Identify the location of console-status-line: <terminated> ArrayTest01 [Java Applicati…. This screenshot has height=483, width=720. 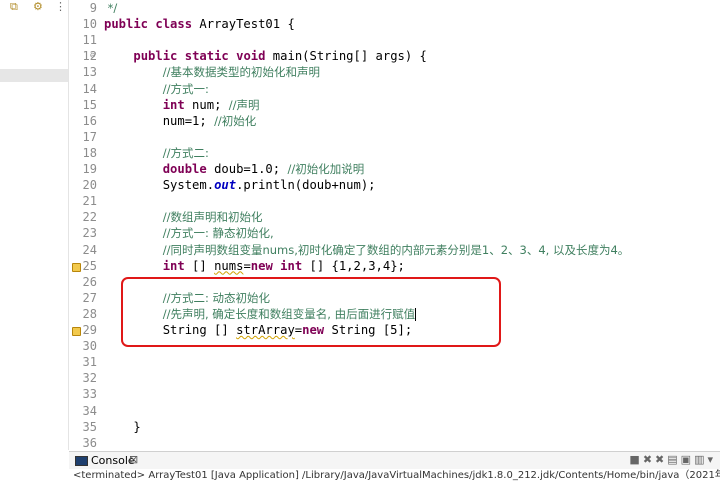
(396, 475).